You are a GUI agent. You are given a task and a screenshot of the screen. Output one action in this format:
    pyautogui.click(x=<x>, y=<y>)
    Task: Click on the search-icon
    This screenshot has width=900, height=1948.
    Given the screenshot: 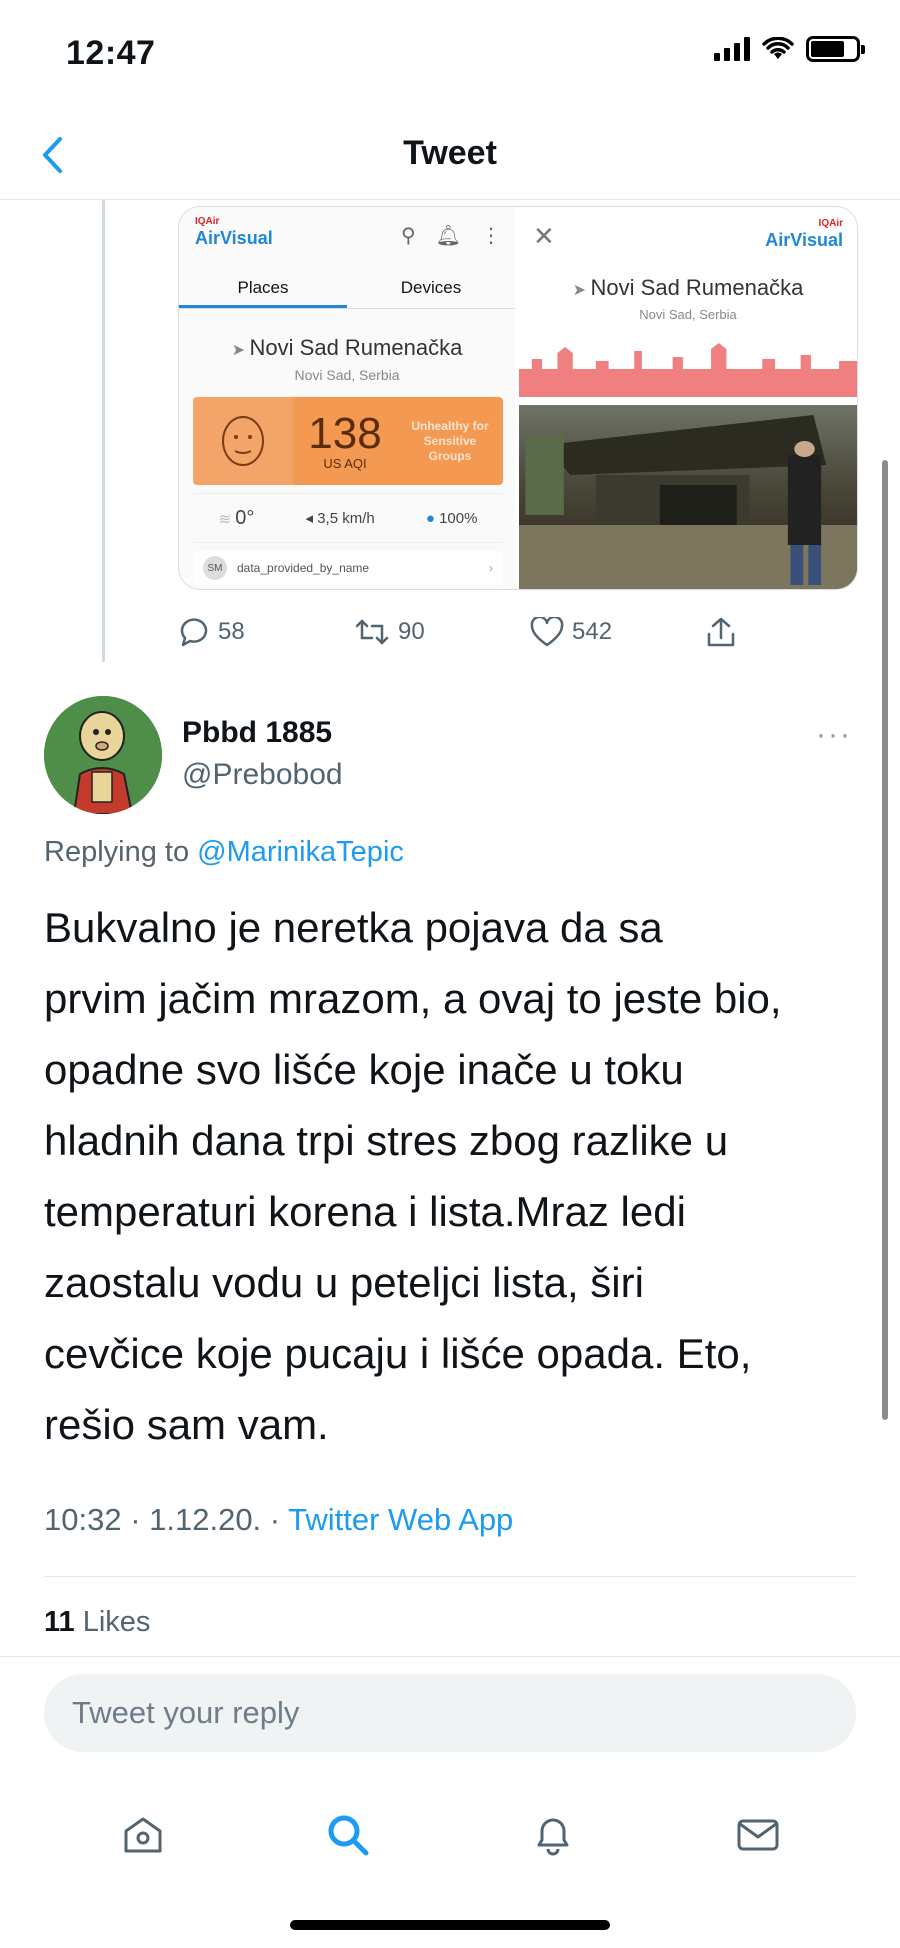 What is the action you would take?
    pyautogui.click(x=348, y=1835)
    